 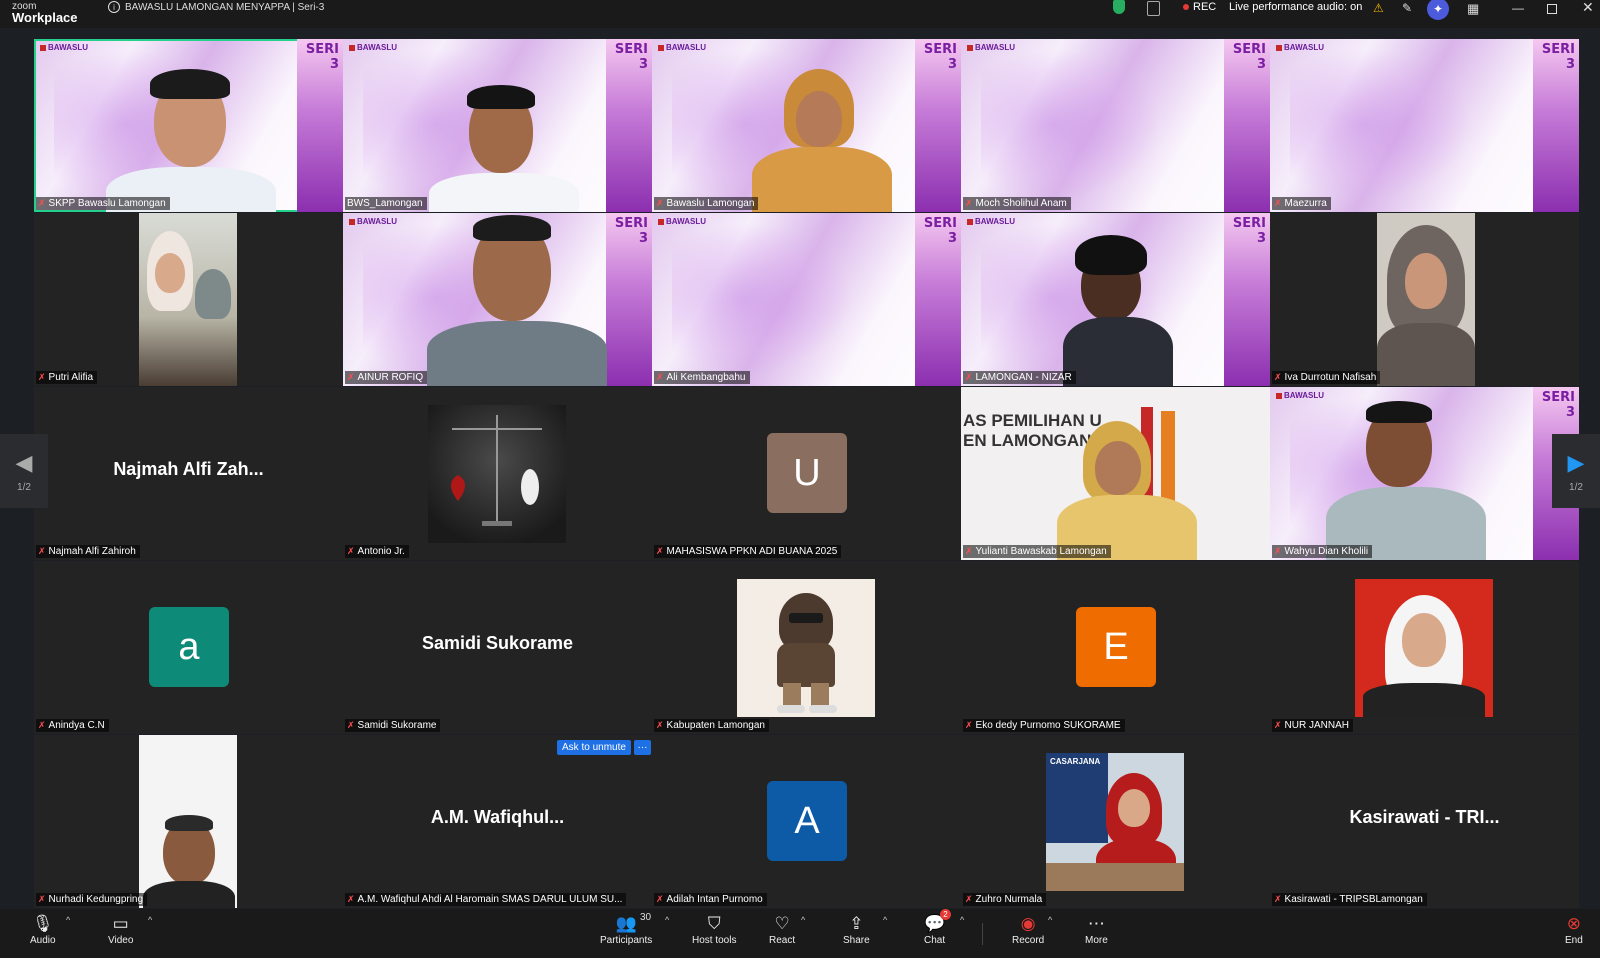 What do you see at coordinates (819, 119) in the screenshot?
I see `participant-face` at bounding box center [819, 119].